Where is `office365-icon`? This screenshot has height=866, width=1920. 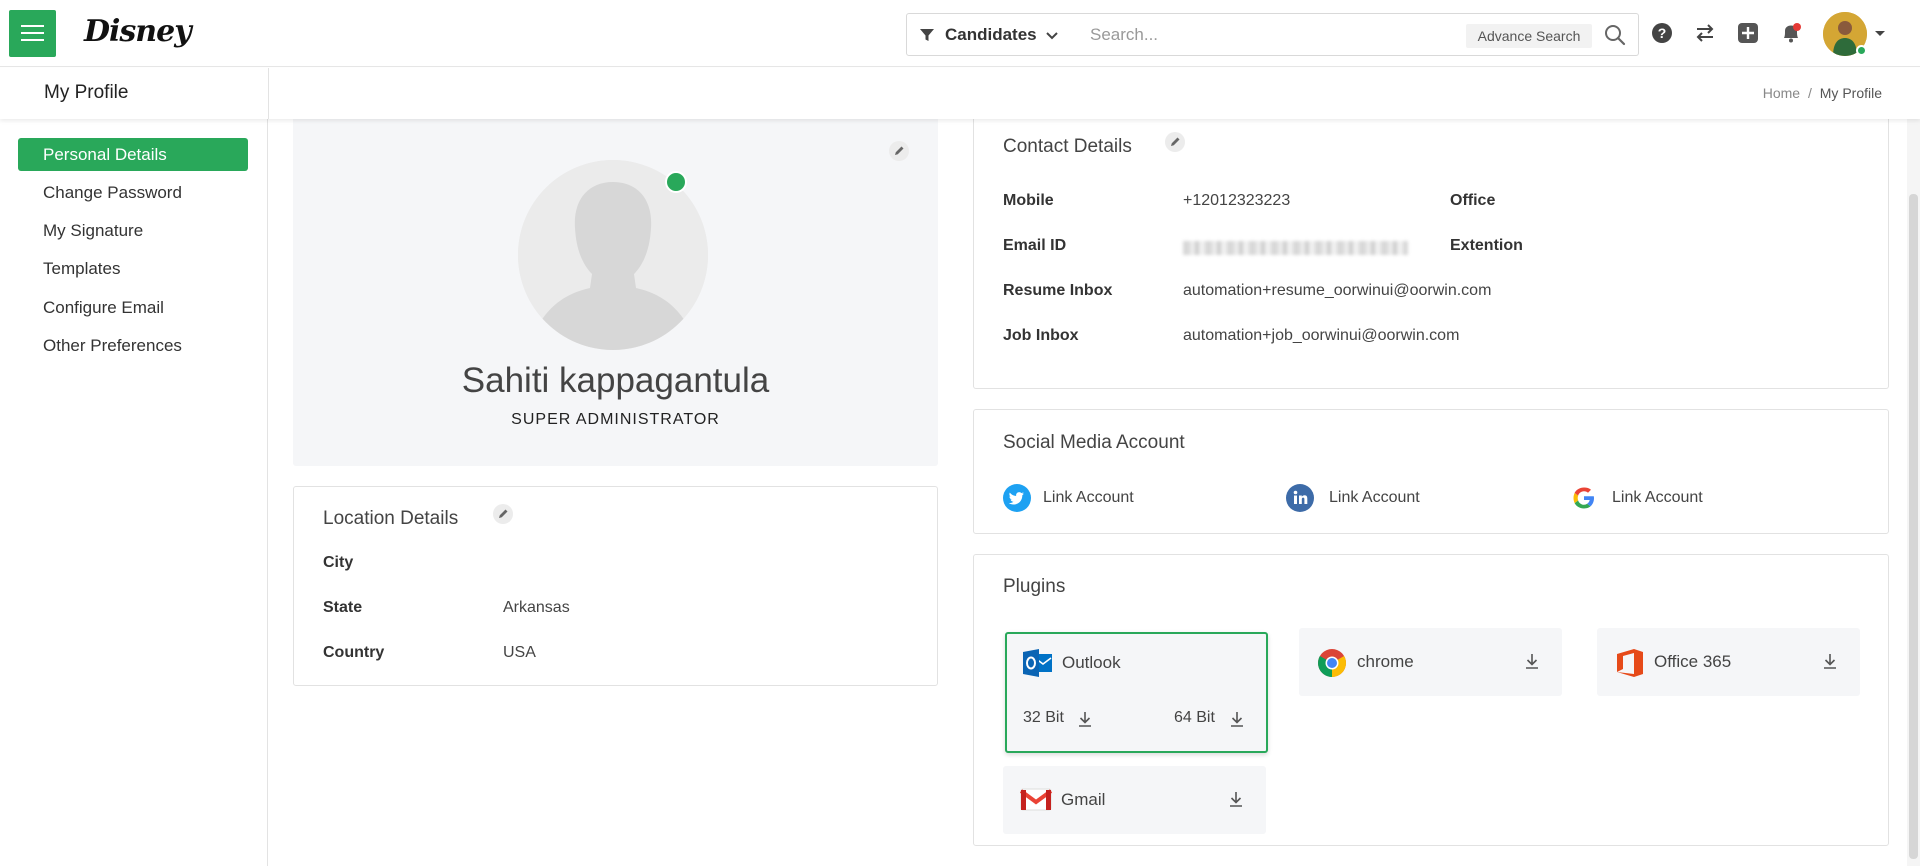 office365-icon is located at coordinates (1630, 663).